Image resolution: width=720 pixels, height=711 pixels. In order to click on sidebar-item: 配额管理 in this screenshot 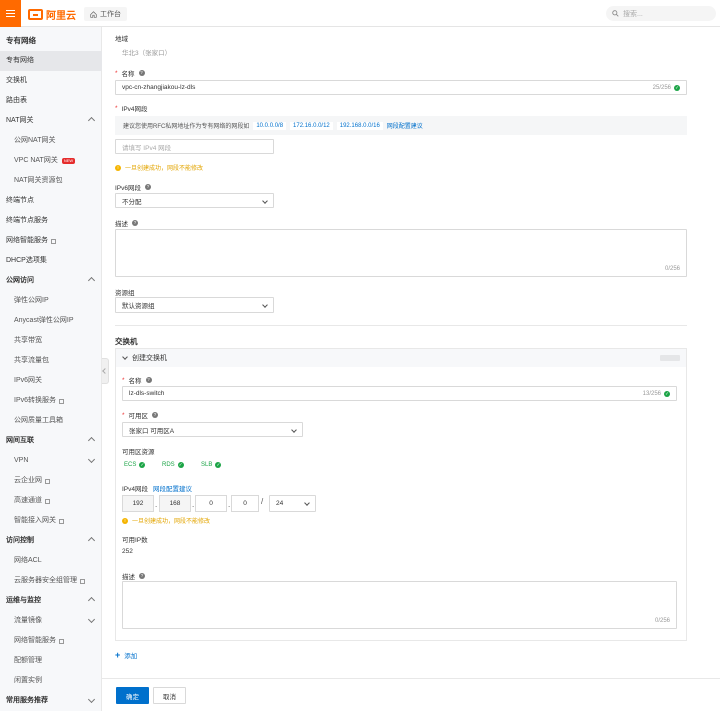, I will do `click(51, 661)`.